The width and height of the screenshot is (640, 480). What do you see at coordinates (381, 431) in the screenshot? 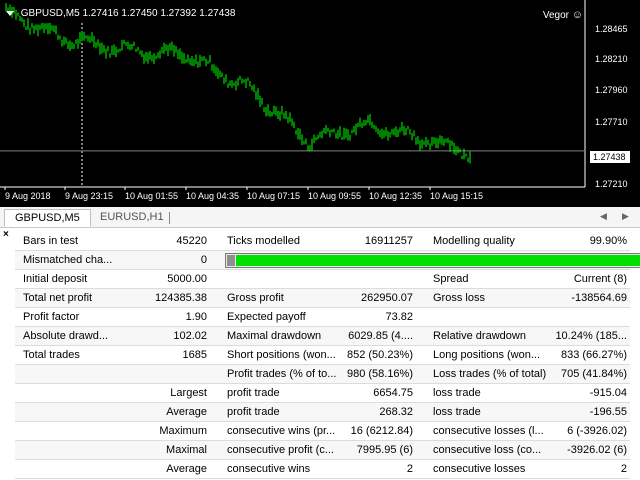
I see `value-max-consecutive-wins: 16 (6212.84)` at bounding box center [381, 431].